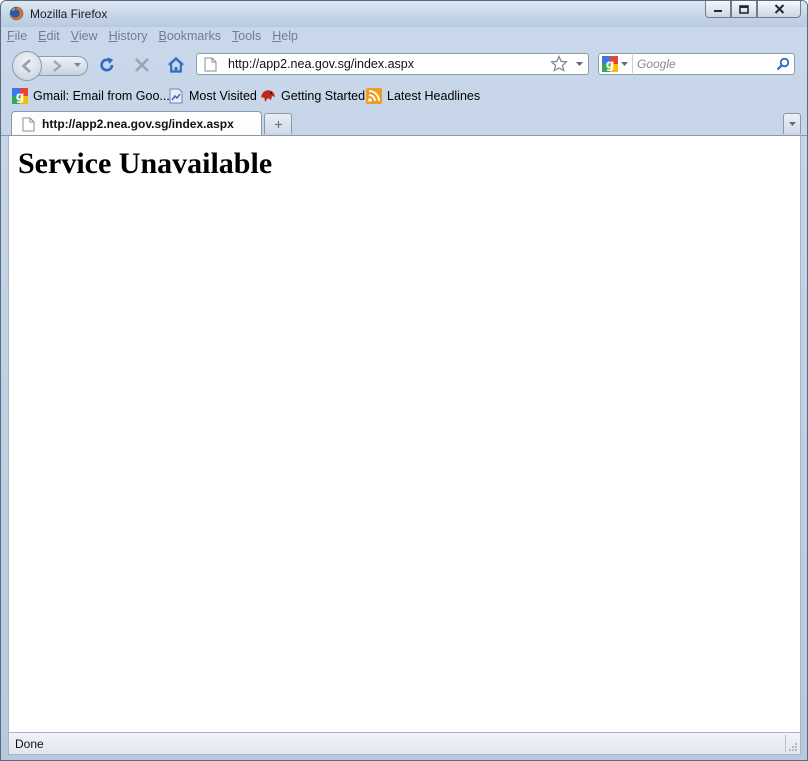 Image resolution: width=808 pixels, height=761 pixels. What do you see at coordinates (323, 96) in the screenshot?
I see `bookmark-label: Getting Started` at bounding box center [323, 96].